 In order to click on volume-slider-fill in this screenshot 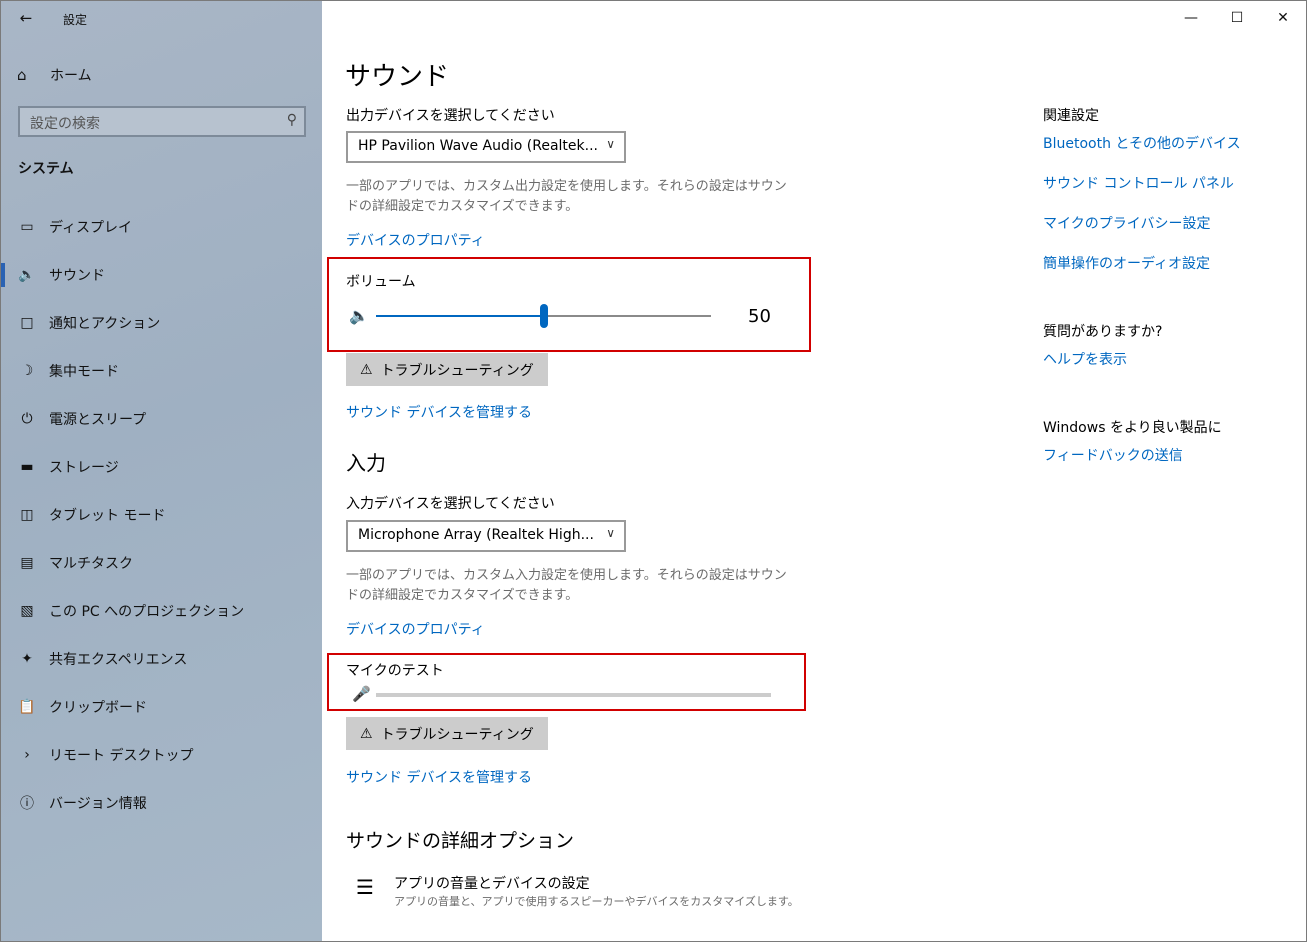, I will do `click(460, 316)`.